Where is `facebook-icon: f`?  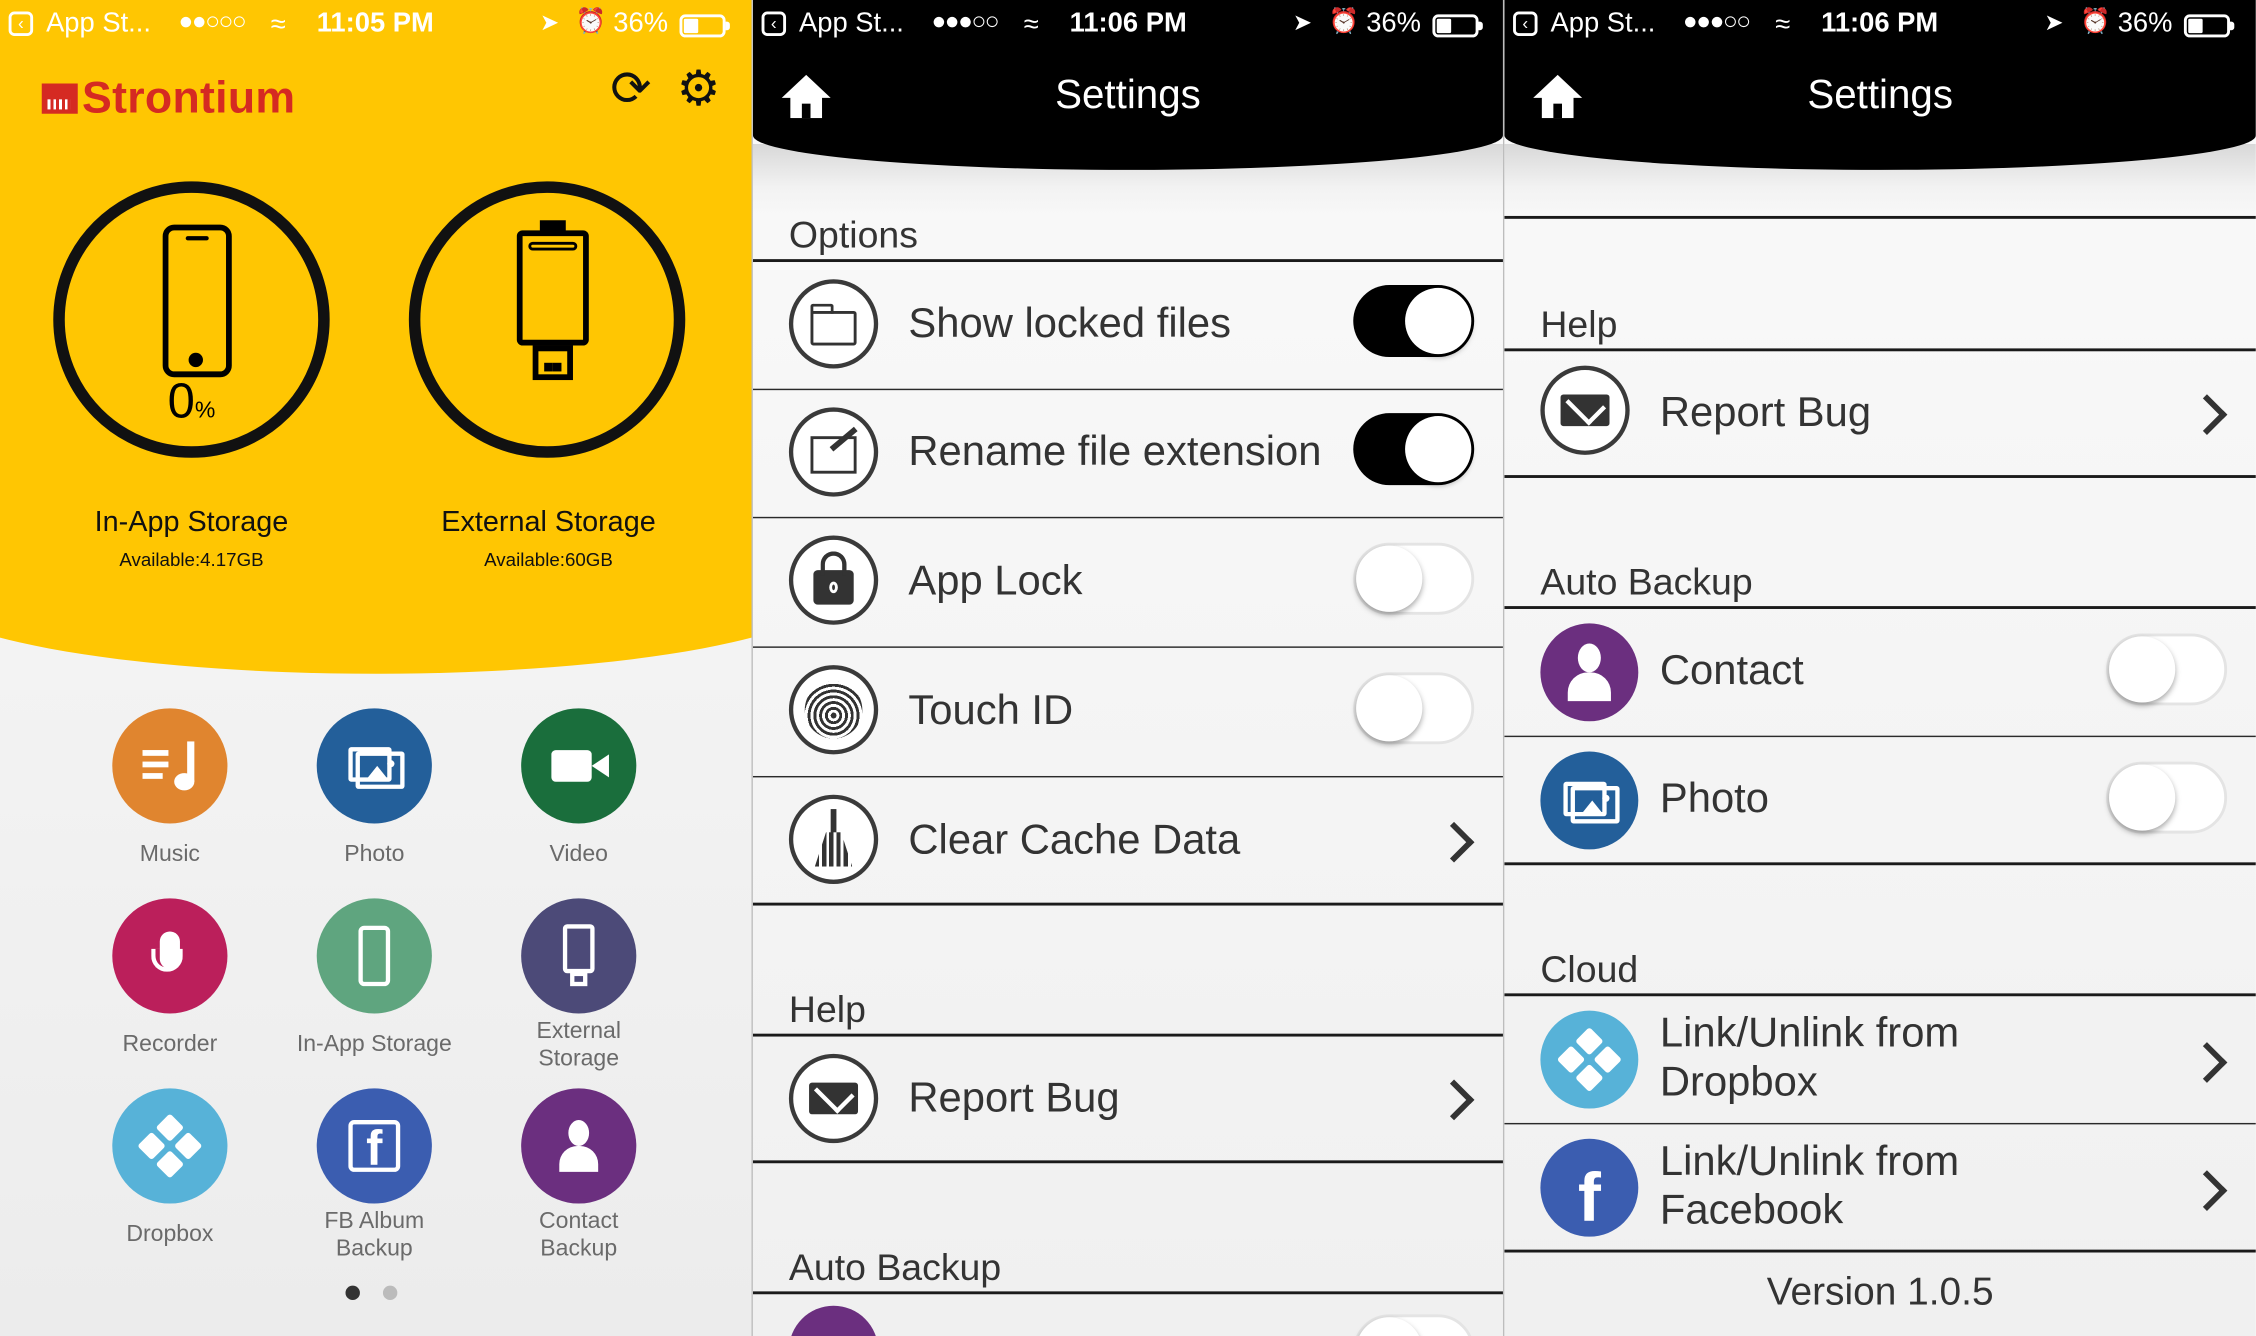 facebook-icon: f is located at coordinates (1589, 1187).